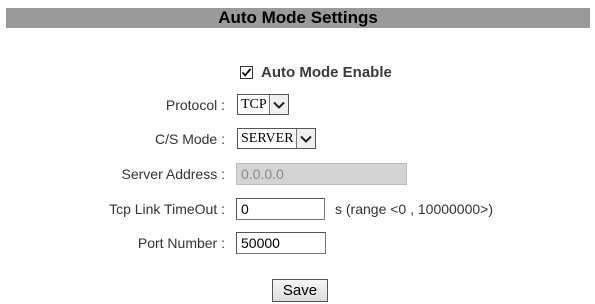 This screenshot has width=595, height=304. I want to click on server-address-input: 0.0.0.0, so click(321, 174).